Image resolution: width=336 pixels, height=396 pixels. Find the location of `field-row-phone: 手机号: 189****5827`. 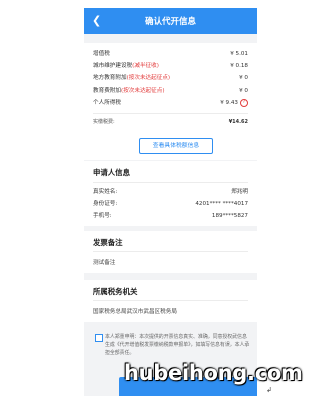

field-row-phone: 手机号: 189****5827 is located at coordinates (170, 216).